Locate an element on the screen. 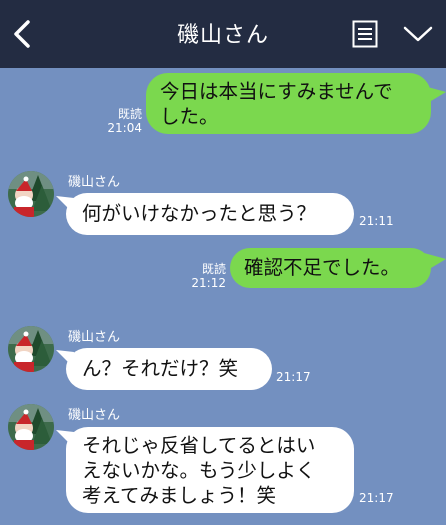  message-text-line: 確認不足でした。 is located at coordinates (322, 267).